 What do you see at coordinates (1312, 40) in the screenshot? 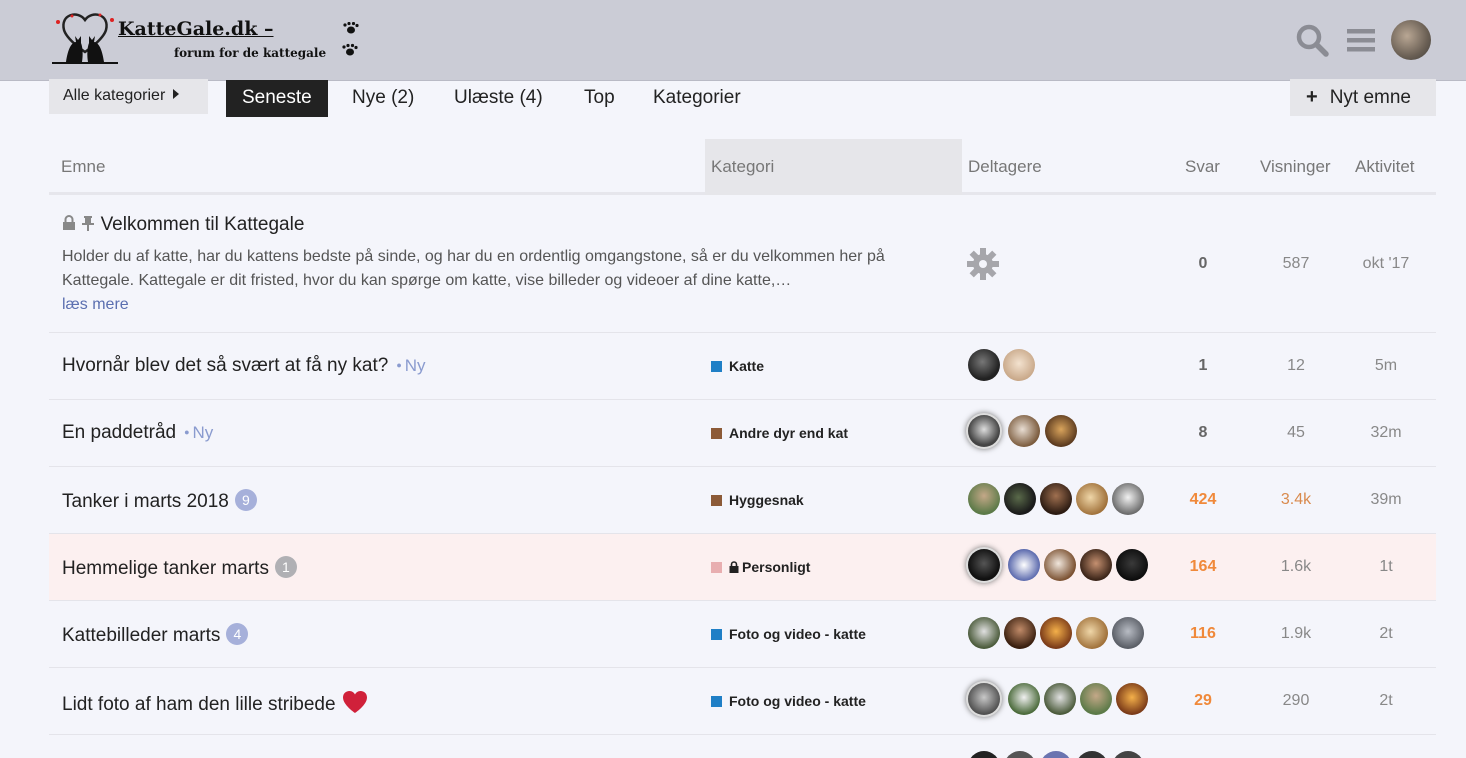
I see `search-icon` at bounding box center [1312, 40].